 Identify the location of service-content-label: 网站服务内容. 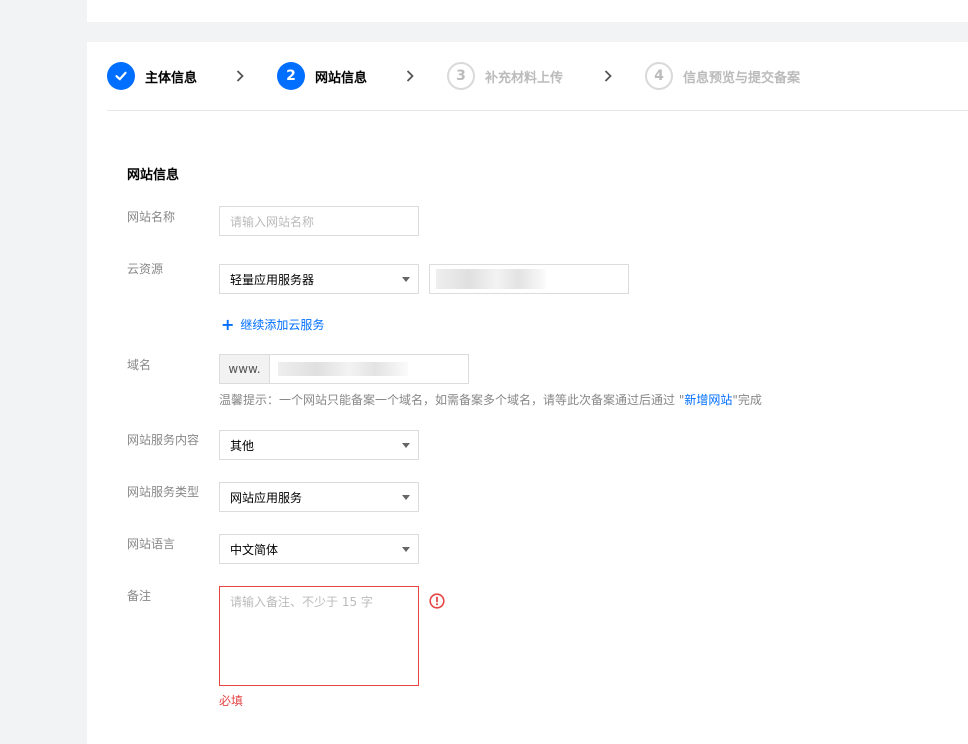
(163, 440).